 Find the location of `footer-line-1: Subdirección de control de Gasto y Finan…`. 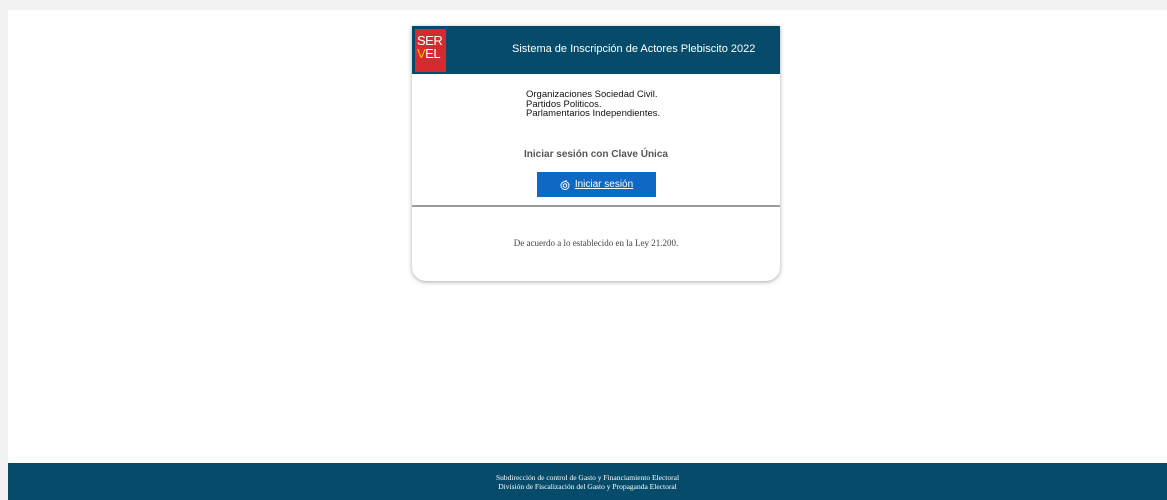

footer-line-1: Subdirección de control de Gasto y Finan… is located at coordinates (587, 477).